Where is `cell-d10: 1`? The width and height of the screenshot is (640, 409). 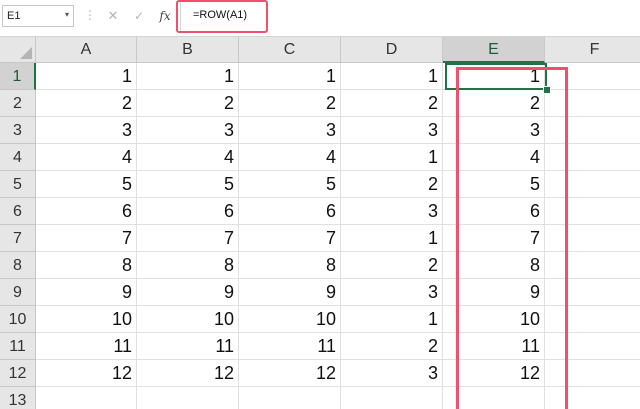
cell-d10: 1 is located at coordinates (392, 319).